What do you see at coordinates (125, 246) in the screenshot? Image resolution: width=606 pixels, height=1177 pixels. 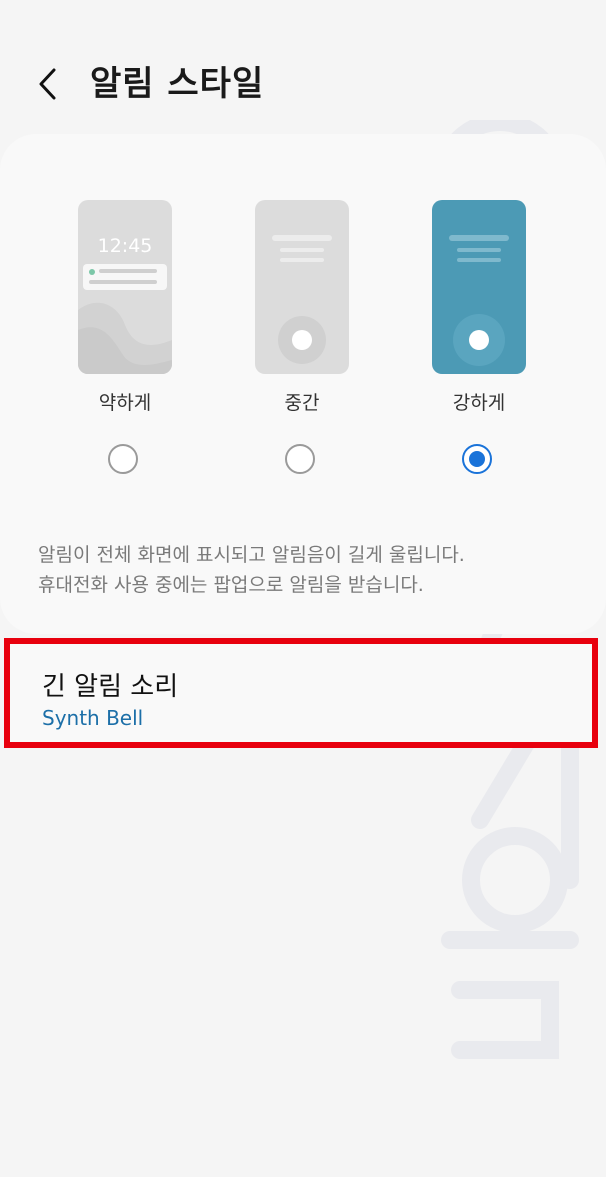 I see `preview-clock: 12:45` at bounding box center [125, 246].